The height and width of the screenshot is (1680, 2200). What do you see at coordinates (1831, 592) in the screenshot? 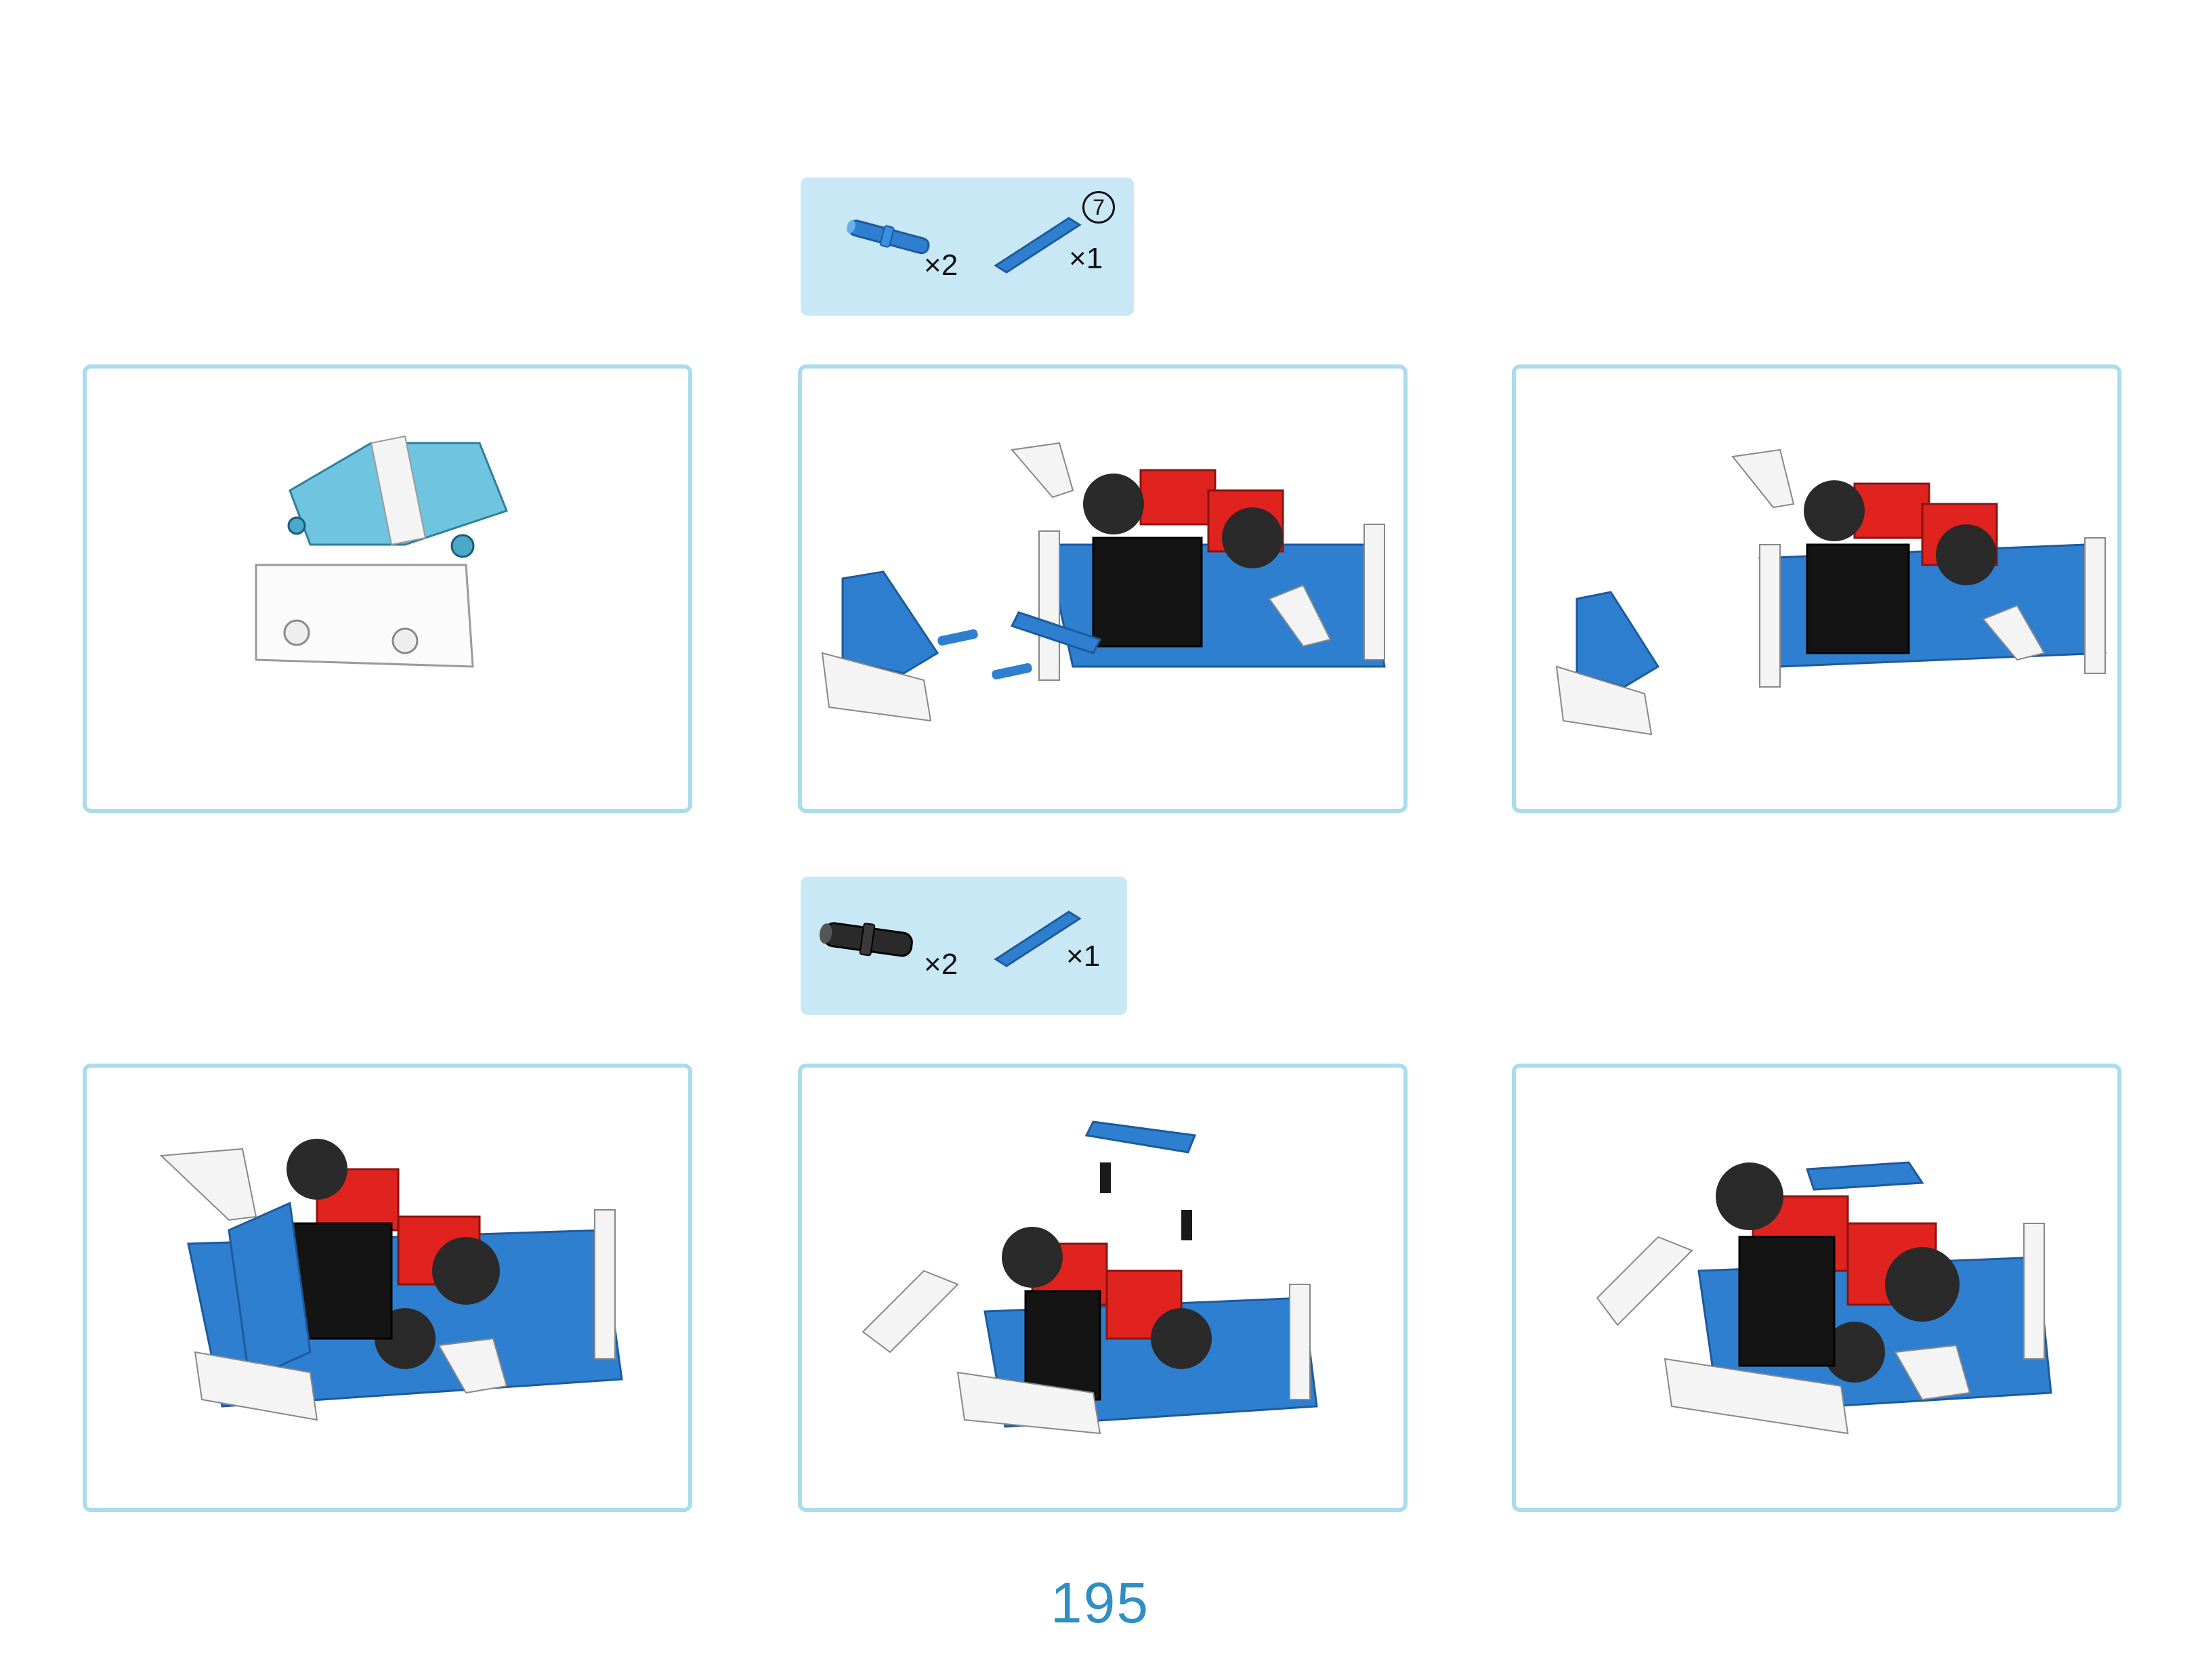
I see `robot-claw-attached-illustration` at bounding box center [1831, 592].